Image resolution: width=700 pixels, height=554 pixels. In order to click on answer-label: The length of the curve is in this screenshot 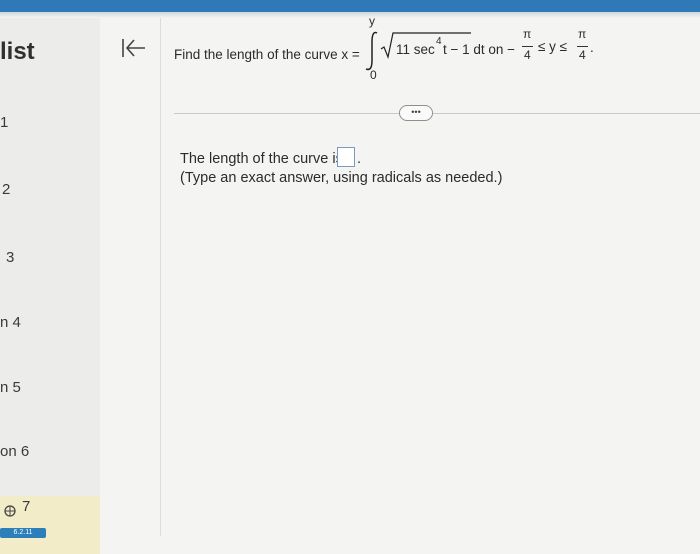, I will do `click(261, 159)`.